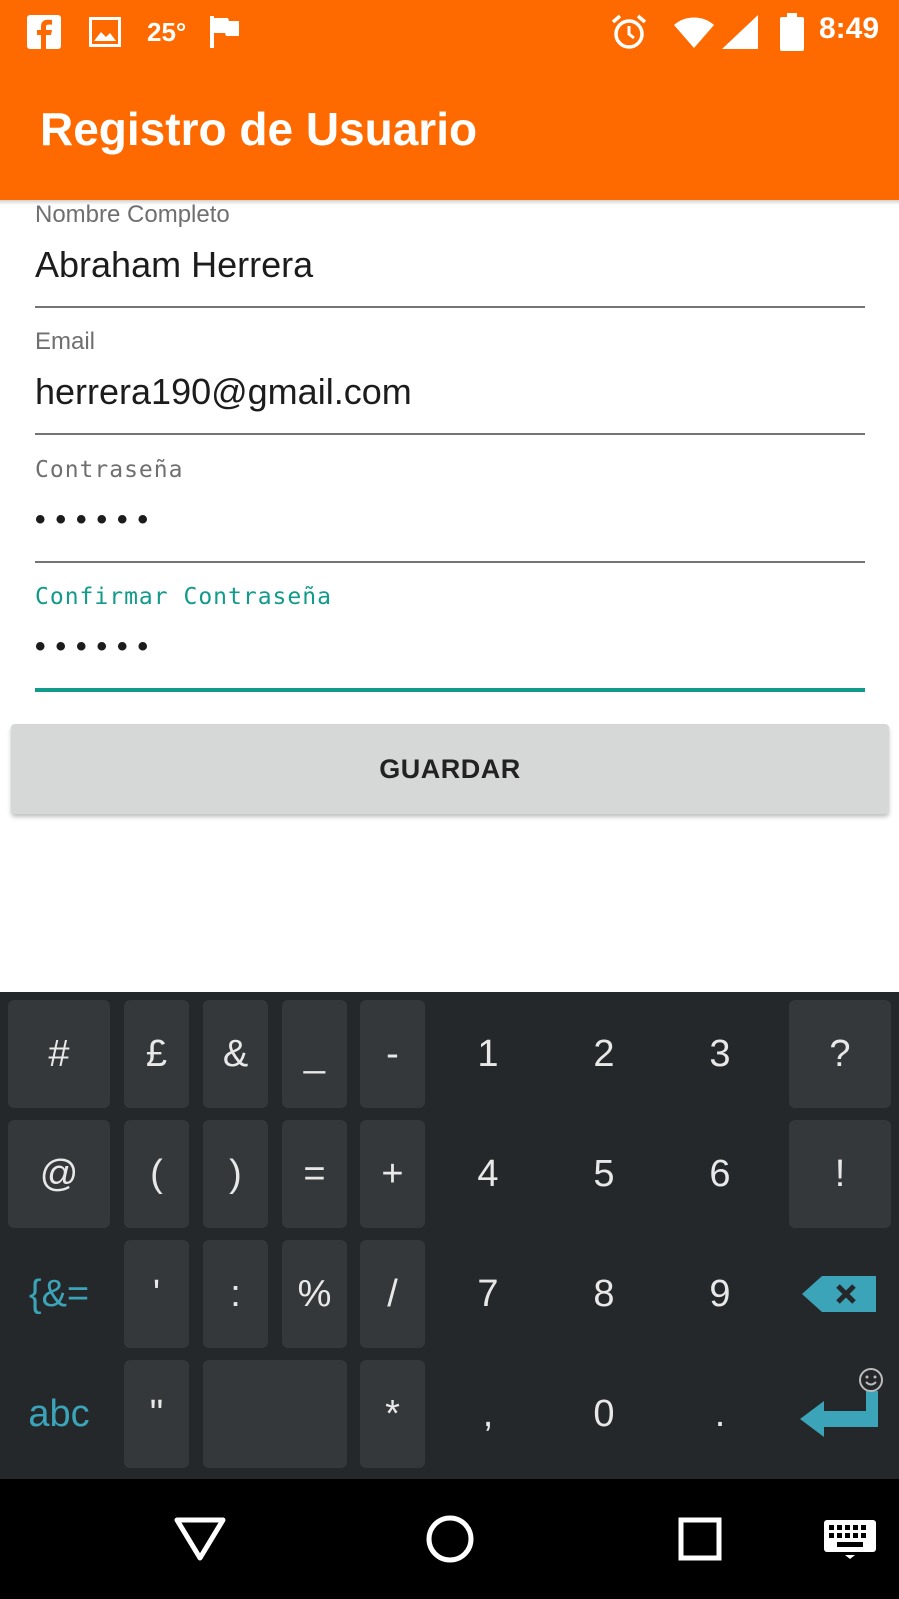  Describe the element at coordinates (871, 1382) in the screenshot. I see `emoji-icon` at that location.